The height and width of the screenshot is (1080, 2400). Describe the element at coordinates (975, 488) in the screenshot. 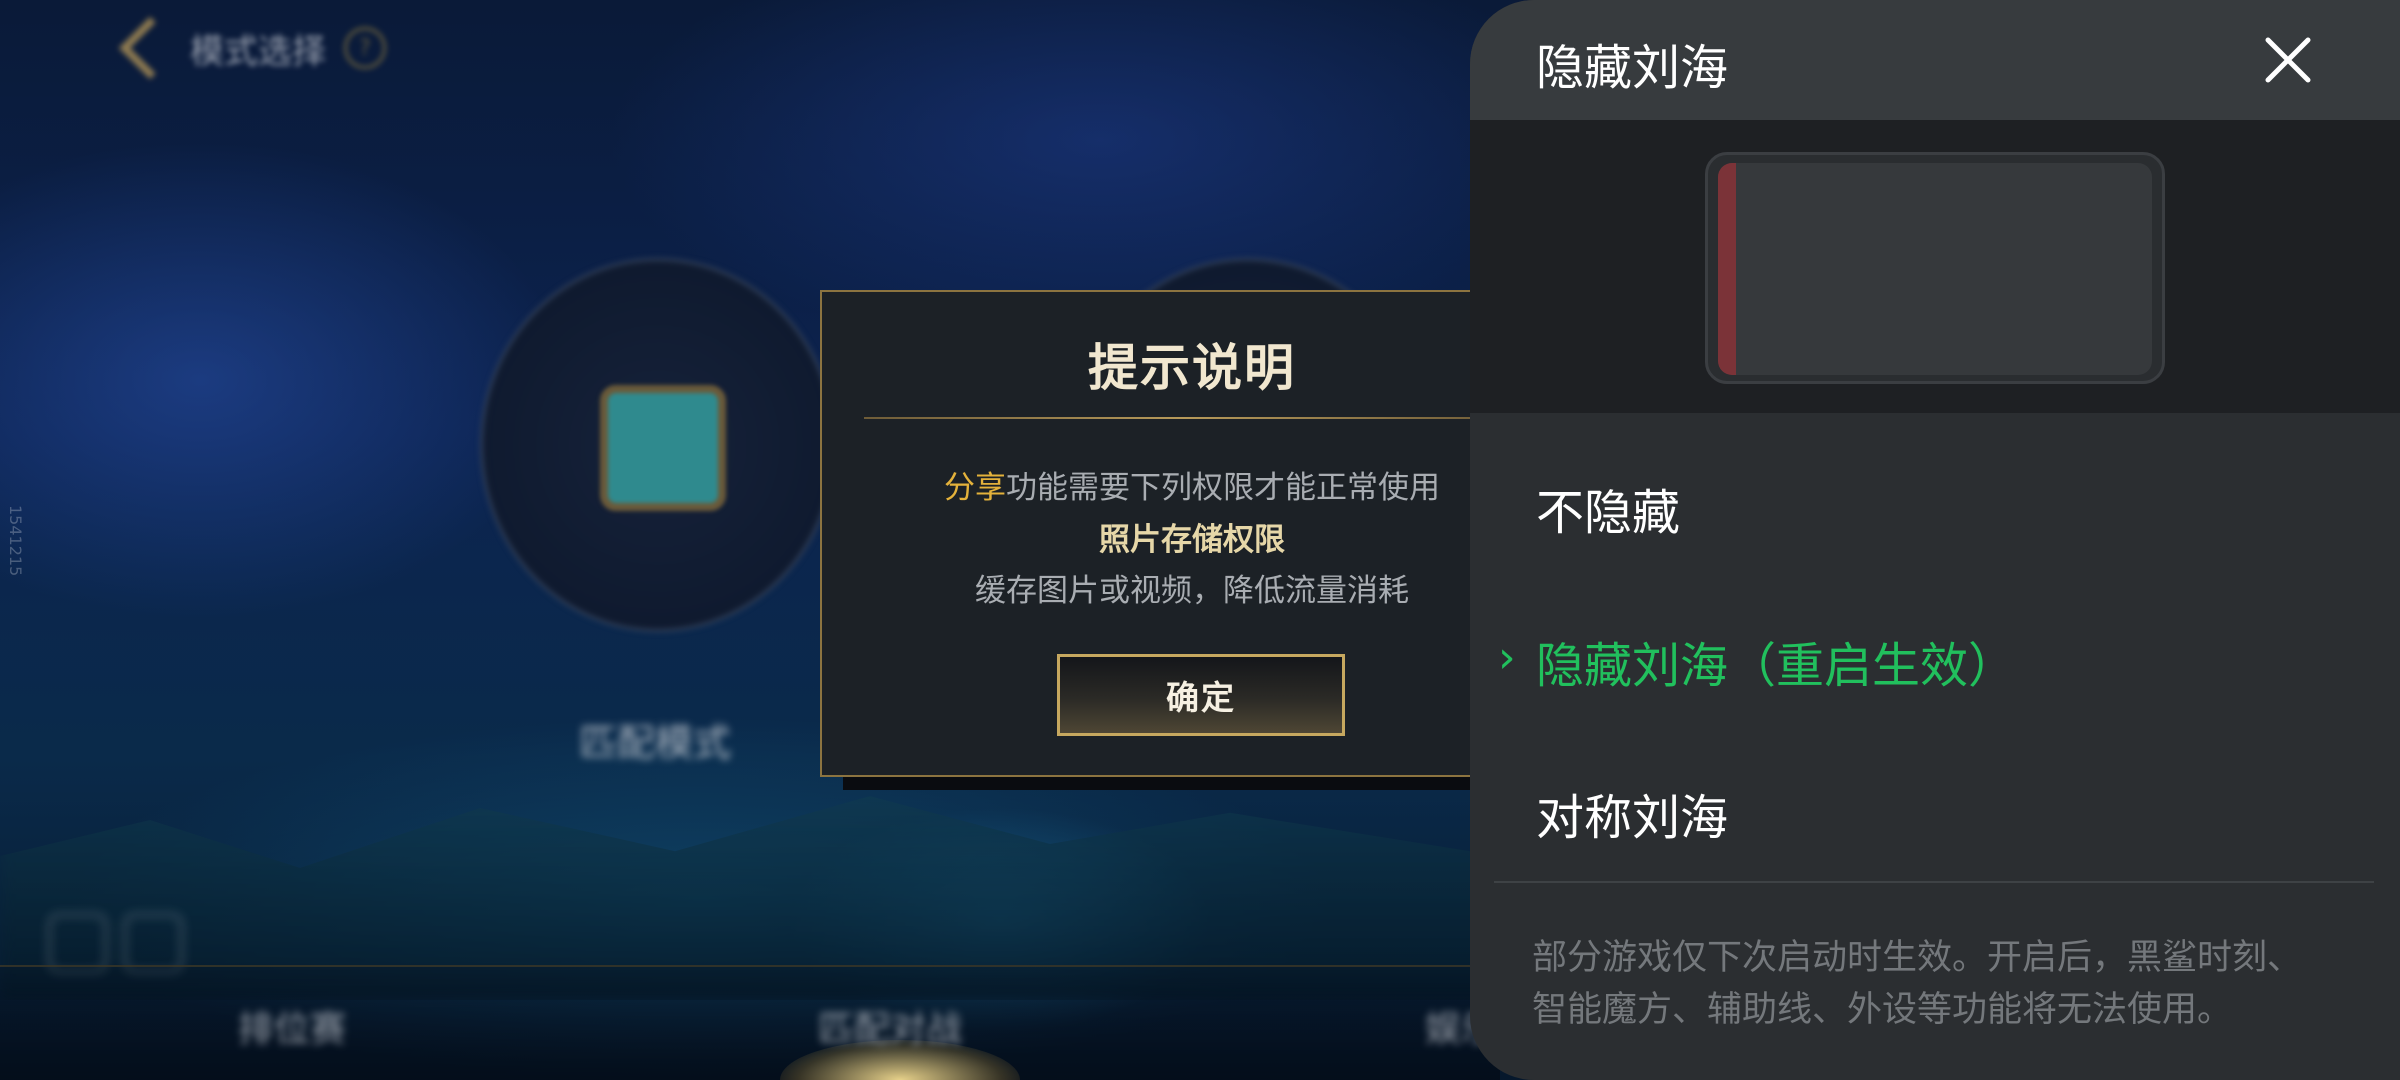

I see `dialog-share-highlight: 分享` at that location.